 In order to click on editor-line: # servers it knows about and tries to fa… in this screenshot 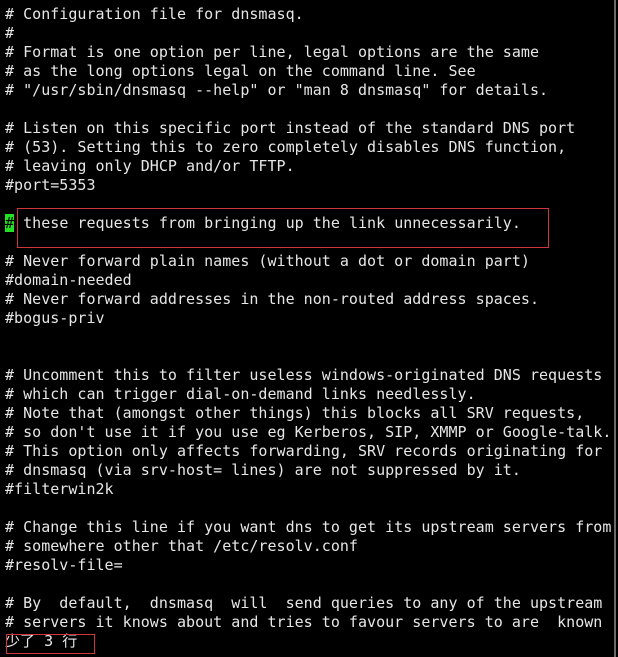, I will do `click(304, 622)`.